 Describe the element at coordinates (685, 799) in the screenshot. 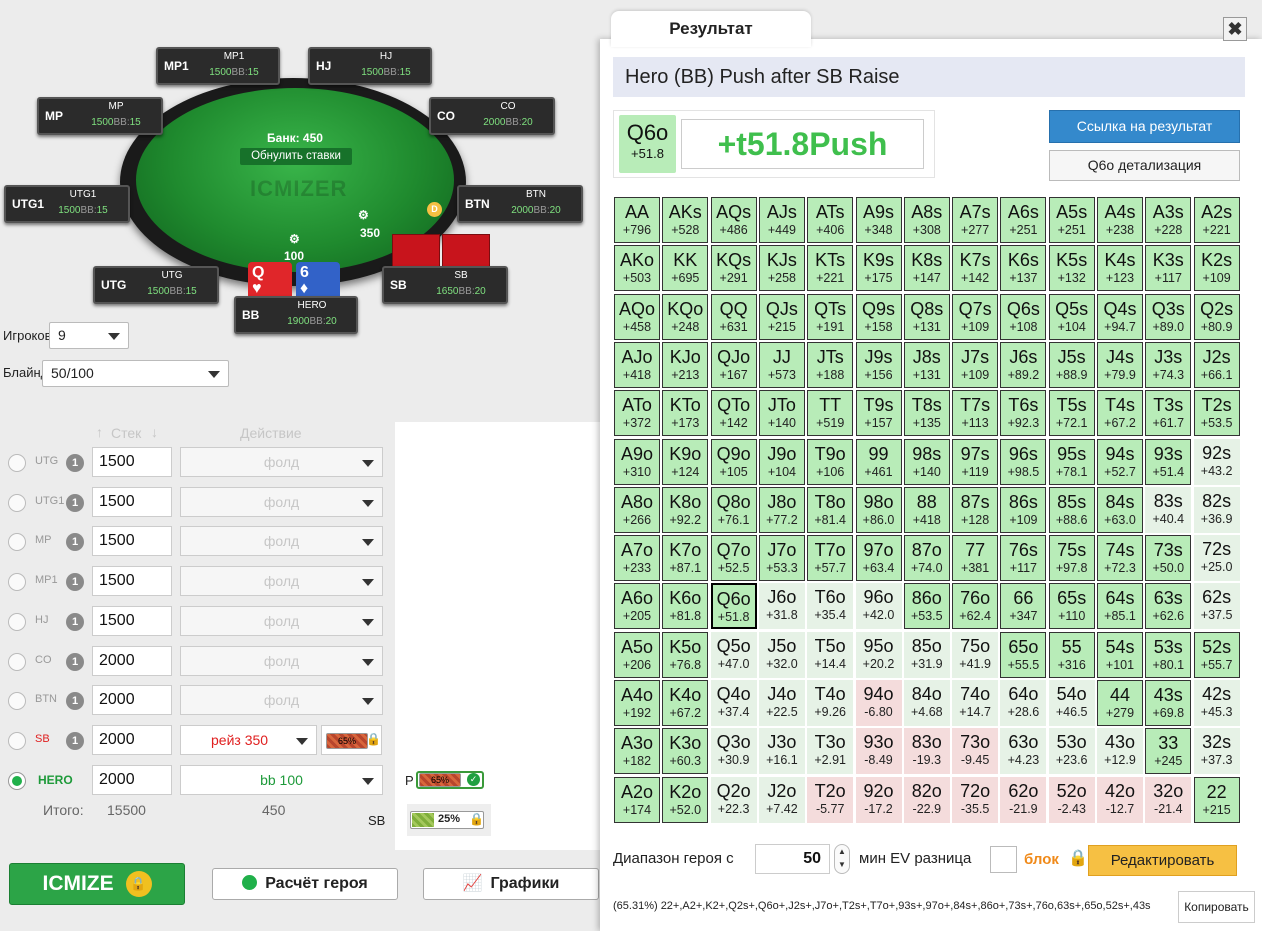

I see `hand-cell: K2o +52.0` at that location.